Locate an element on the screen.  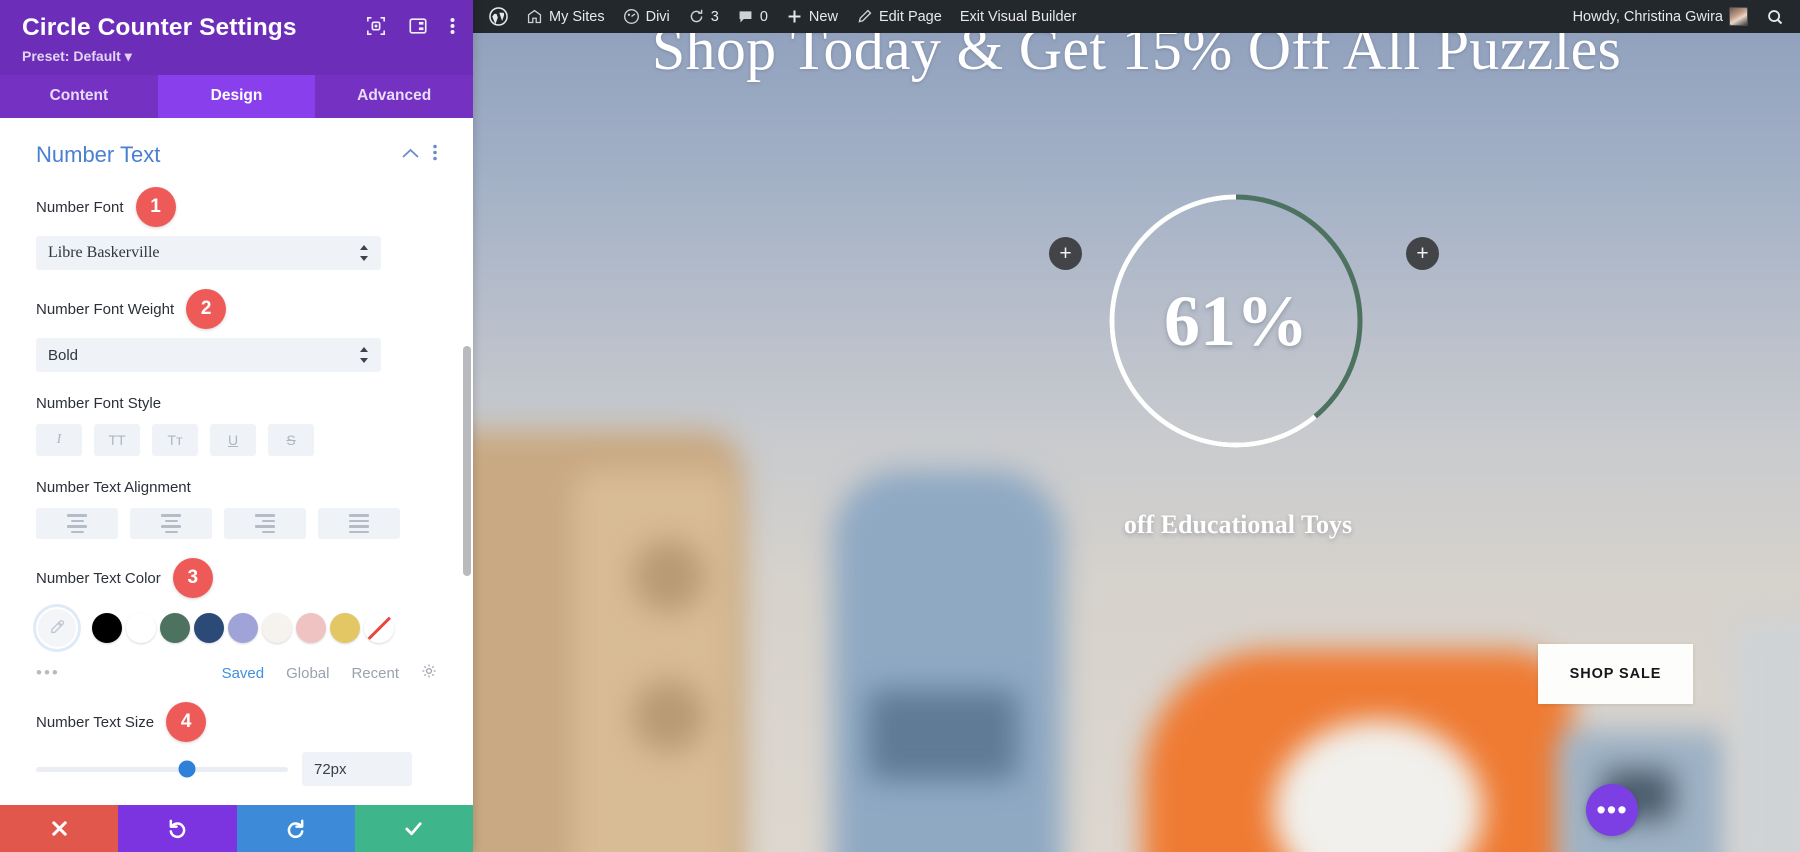
field-number-font-weight-label-row: Number Font Weight 2 is located at coordinates (236, 309).